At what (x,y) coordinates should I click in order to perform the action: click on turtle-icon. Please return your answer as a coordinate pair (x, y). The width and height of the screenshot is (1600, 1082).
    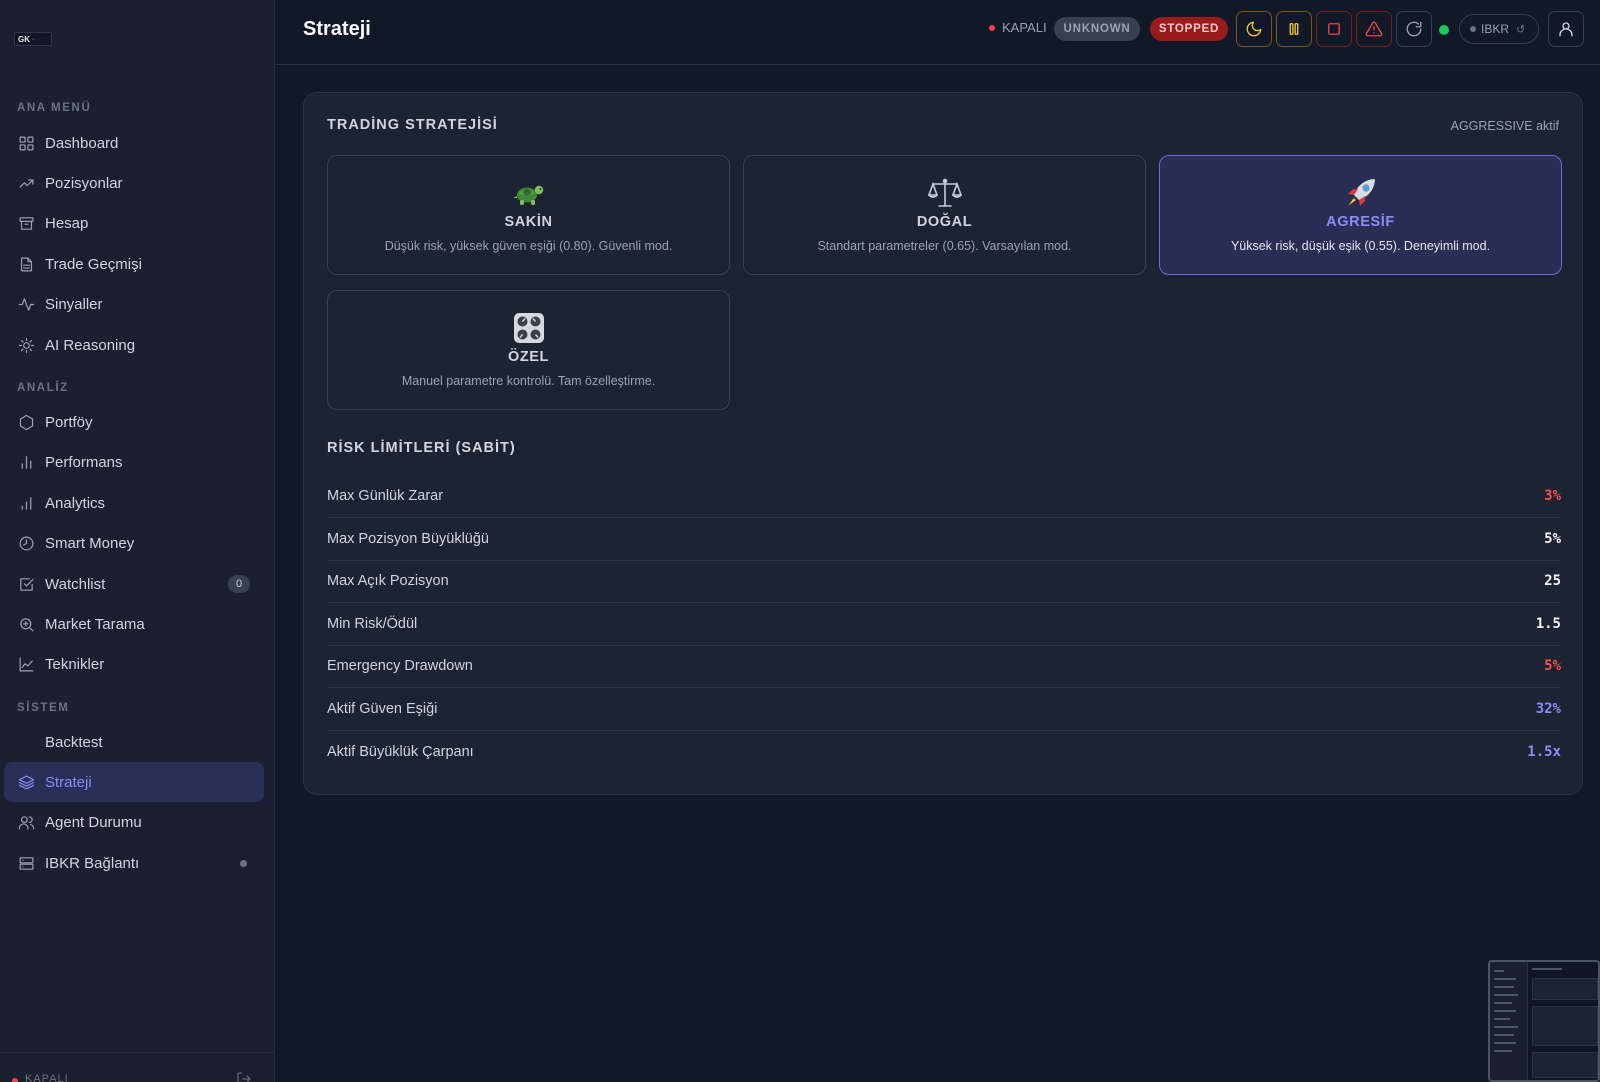
    Looking at the image, I should click on (528, 193).